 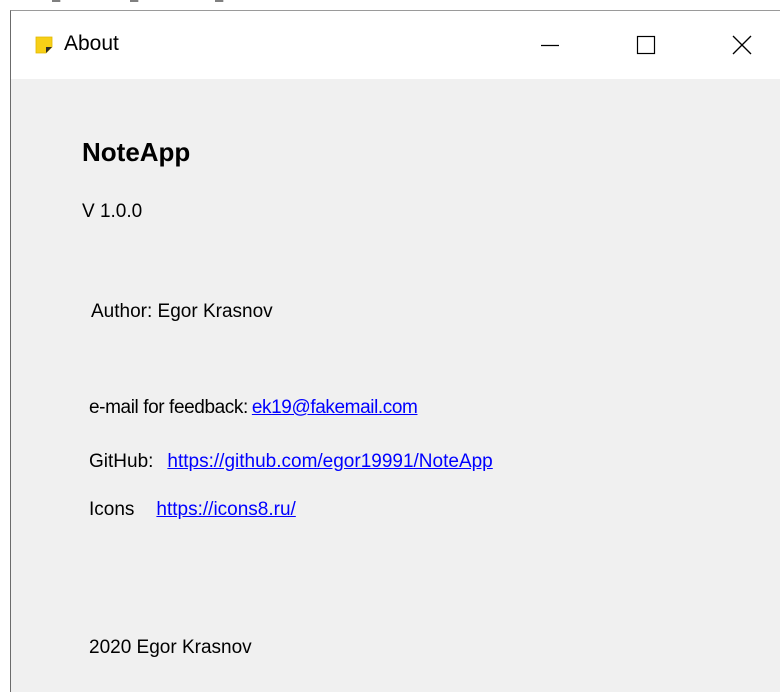 I want to click on close-icon, so click(x=742, y=45).